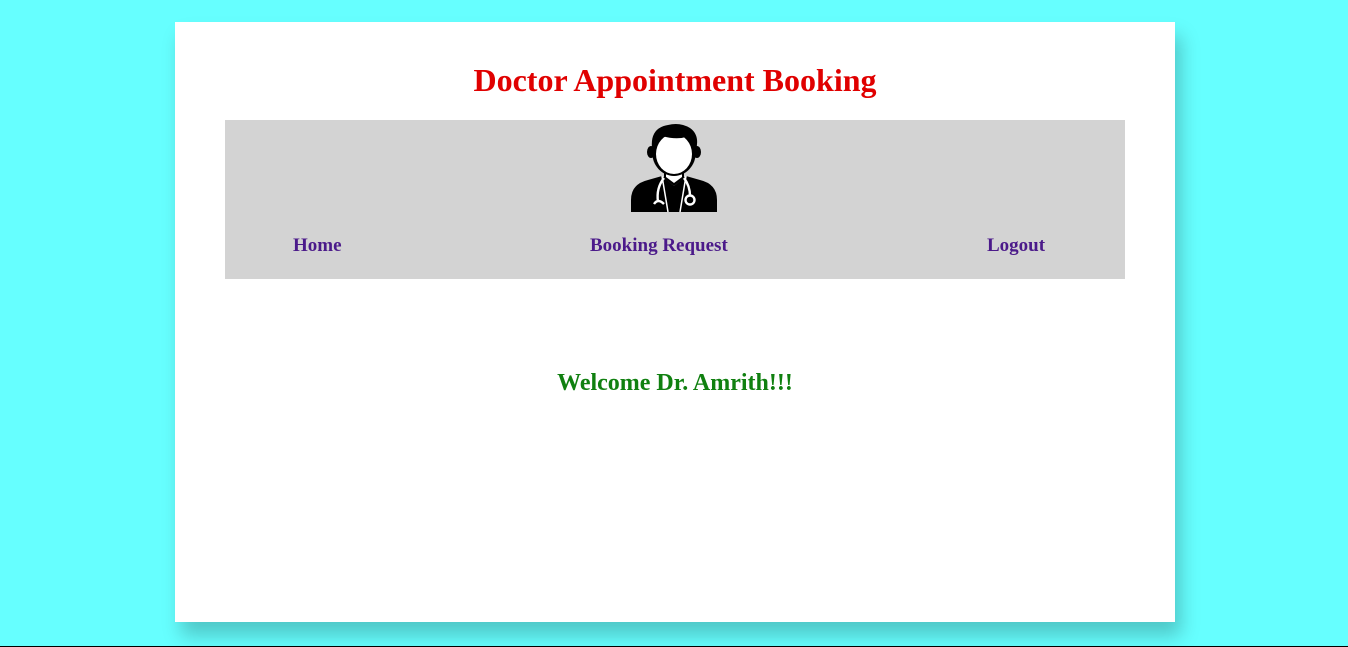 This screenshot has width=1348, height=647. What do you see at coordinates (317, 246) in the screenshot?
I see `nav-home-link: Home` at bounding box center [317, 246].